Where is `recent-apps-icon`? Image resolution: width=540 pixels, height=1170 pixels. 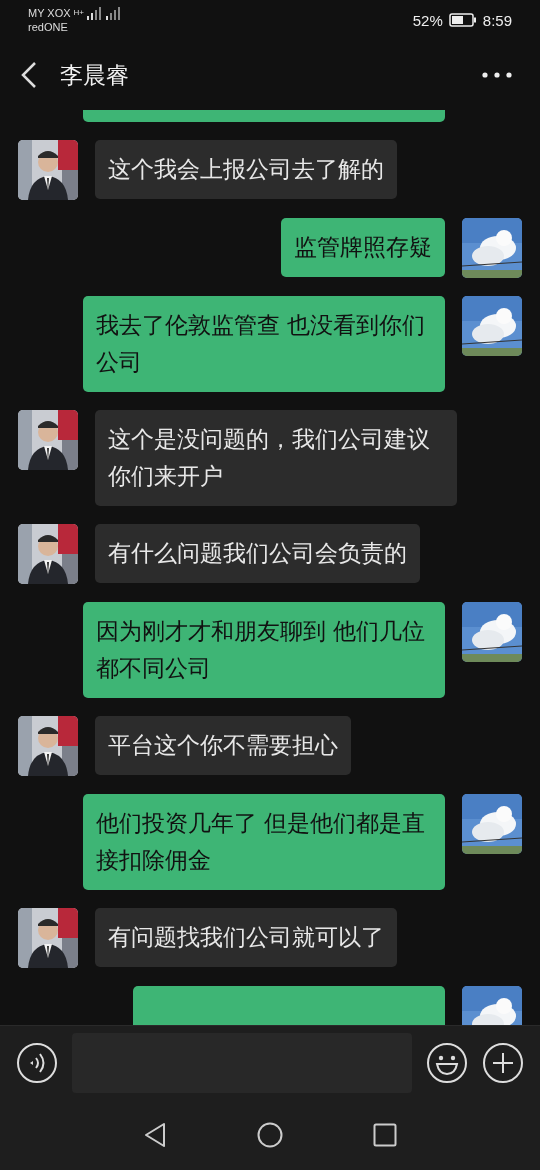 recent-apps-icon is located at coordinates (385, 1135).